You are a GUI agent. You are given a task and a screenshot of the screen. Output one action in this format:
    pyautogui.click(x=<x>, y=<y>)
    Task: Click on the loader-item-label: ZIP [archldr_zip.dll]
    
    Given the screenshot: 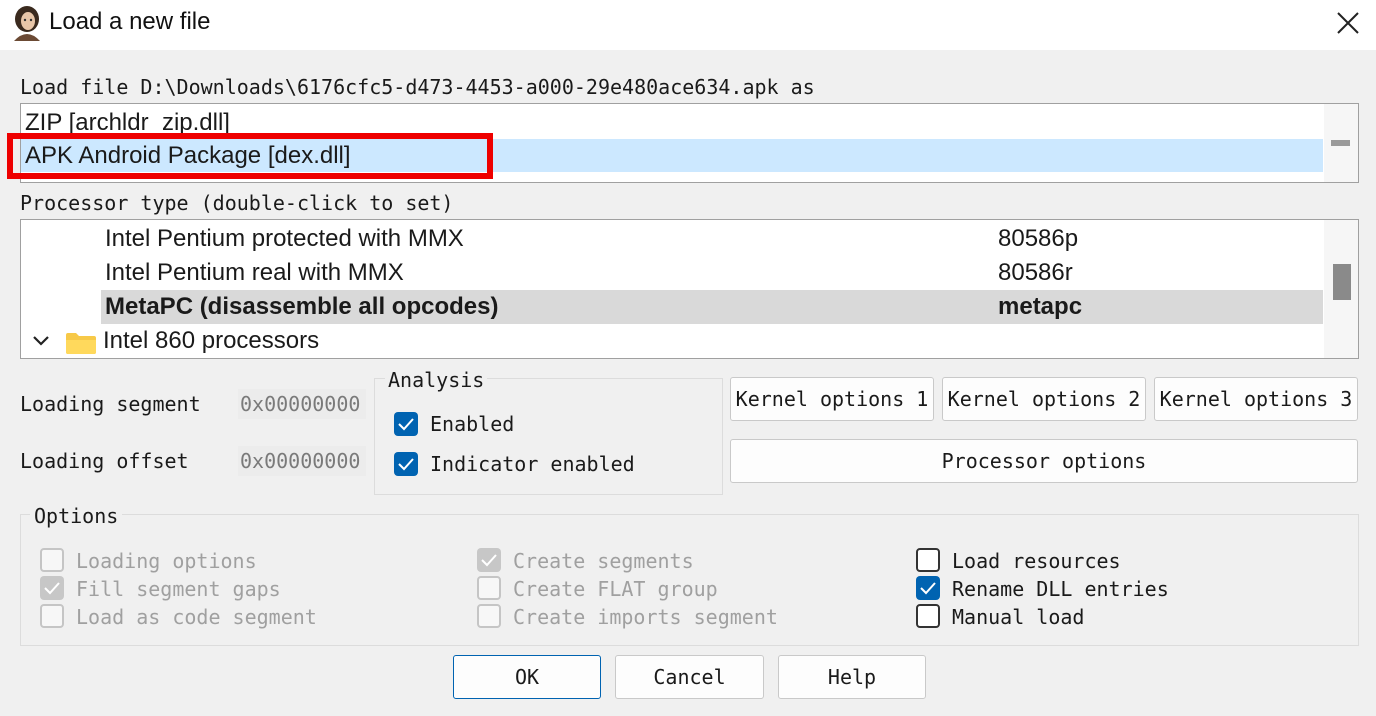 What is the action you would take?
    pyautogui.click(x=127, y=122)
    